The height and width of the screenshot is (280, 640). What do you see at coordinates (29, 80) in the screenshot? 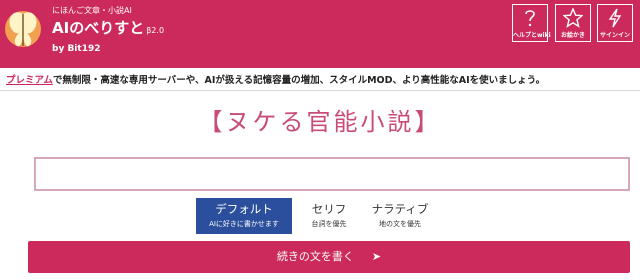
I see `premium-link: プレミアム` at bounding box center [29, 80].